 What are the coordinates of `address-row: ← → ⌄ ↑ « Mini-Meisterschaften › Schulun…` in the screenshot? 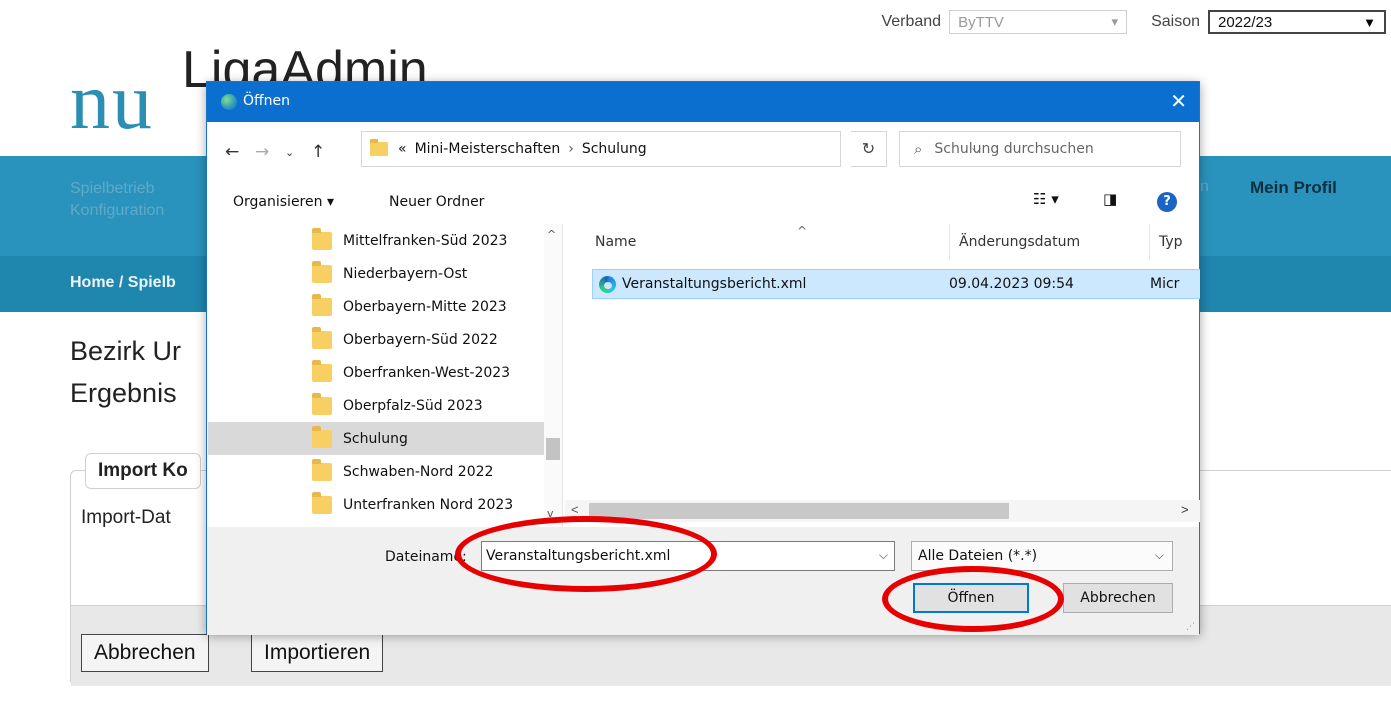 It's located at (703, 152).